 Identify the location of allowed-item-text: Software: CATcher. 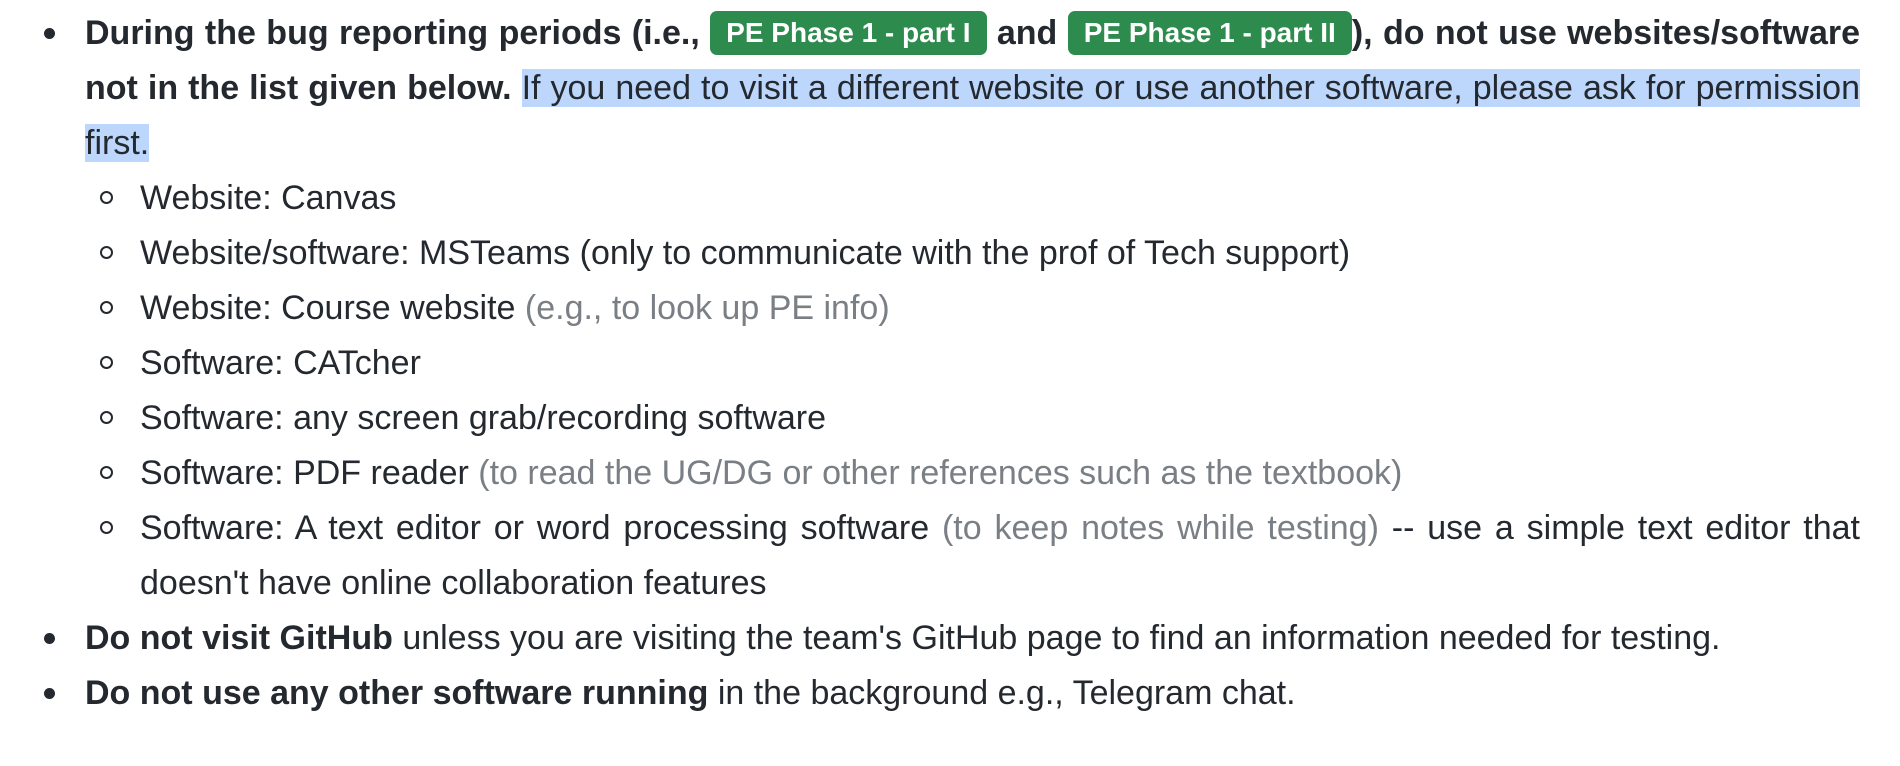
(280, 363).